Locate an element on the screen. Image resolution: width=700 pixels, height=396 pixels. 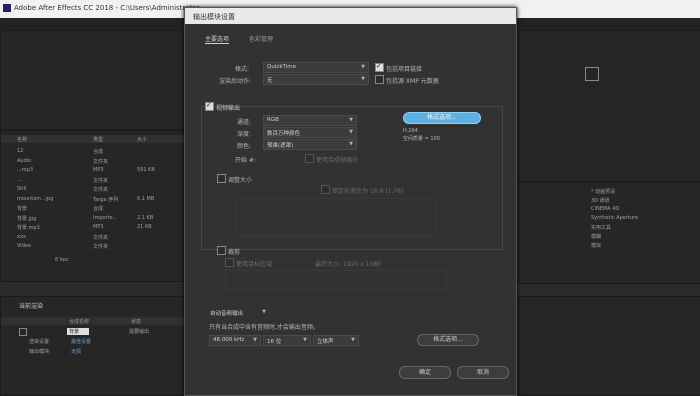
project-header: 名称 类型 大小 is located at coordinates (92, 139).